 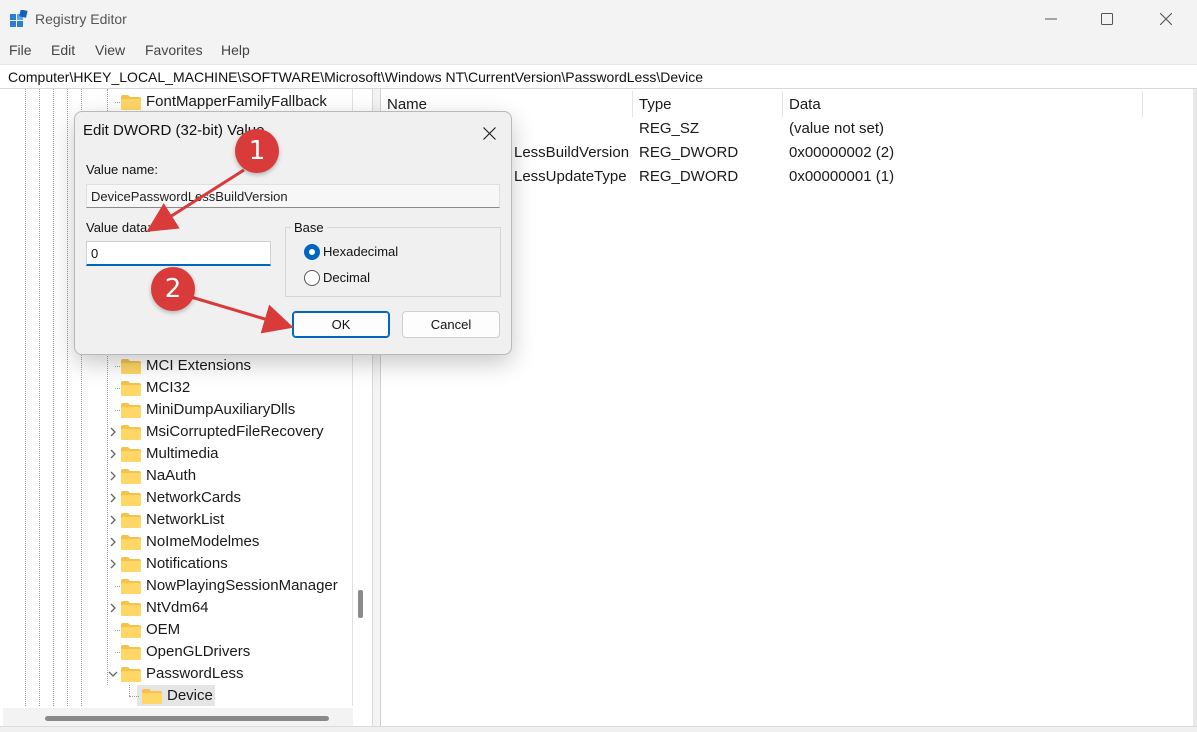 I want to click on close-button, so click(x=1166, y=19).